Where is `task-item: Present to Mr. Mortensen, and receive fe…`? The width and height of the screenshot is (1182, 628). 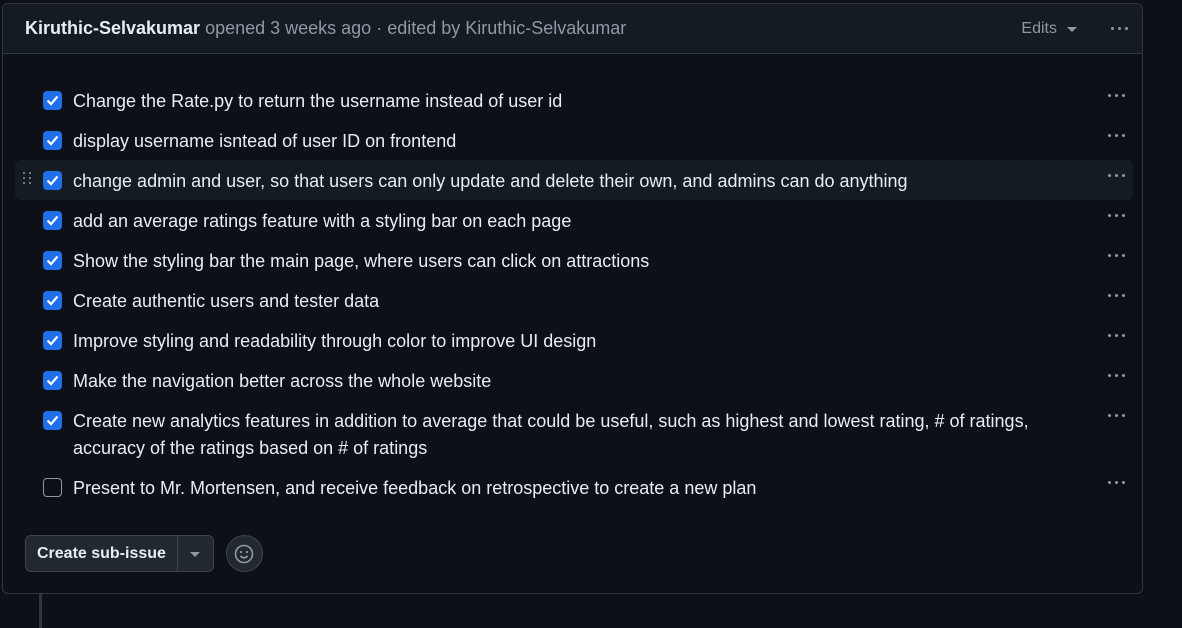 task-item: Present to Mr. Mortensen, and receive fe… is located at coordinates (574, 487).